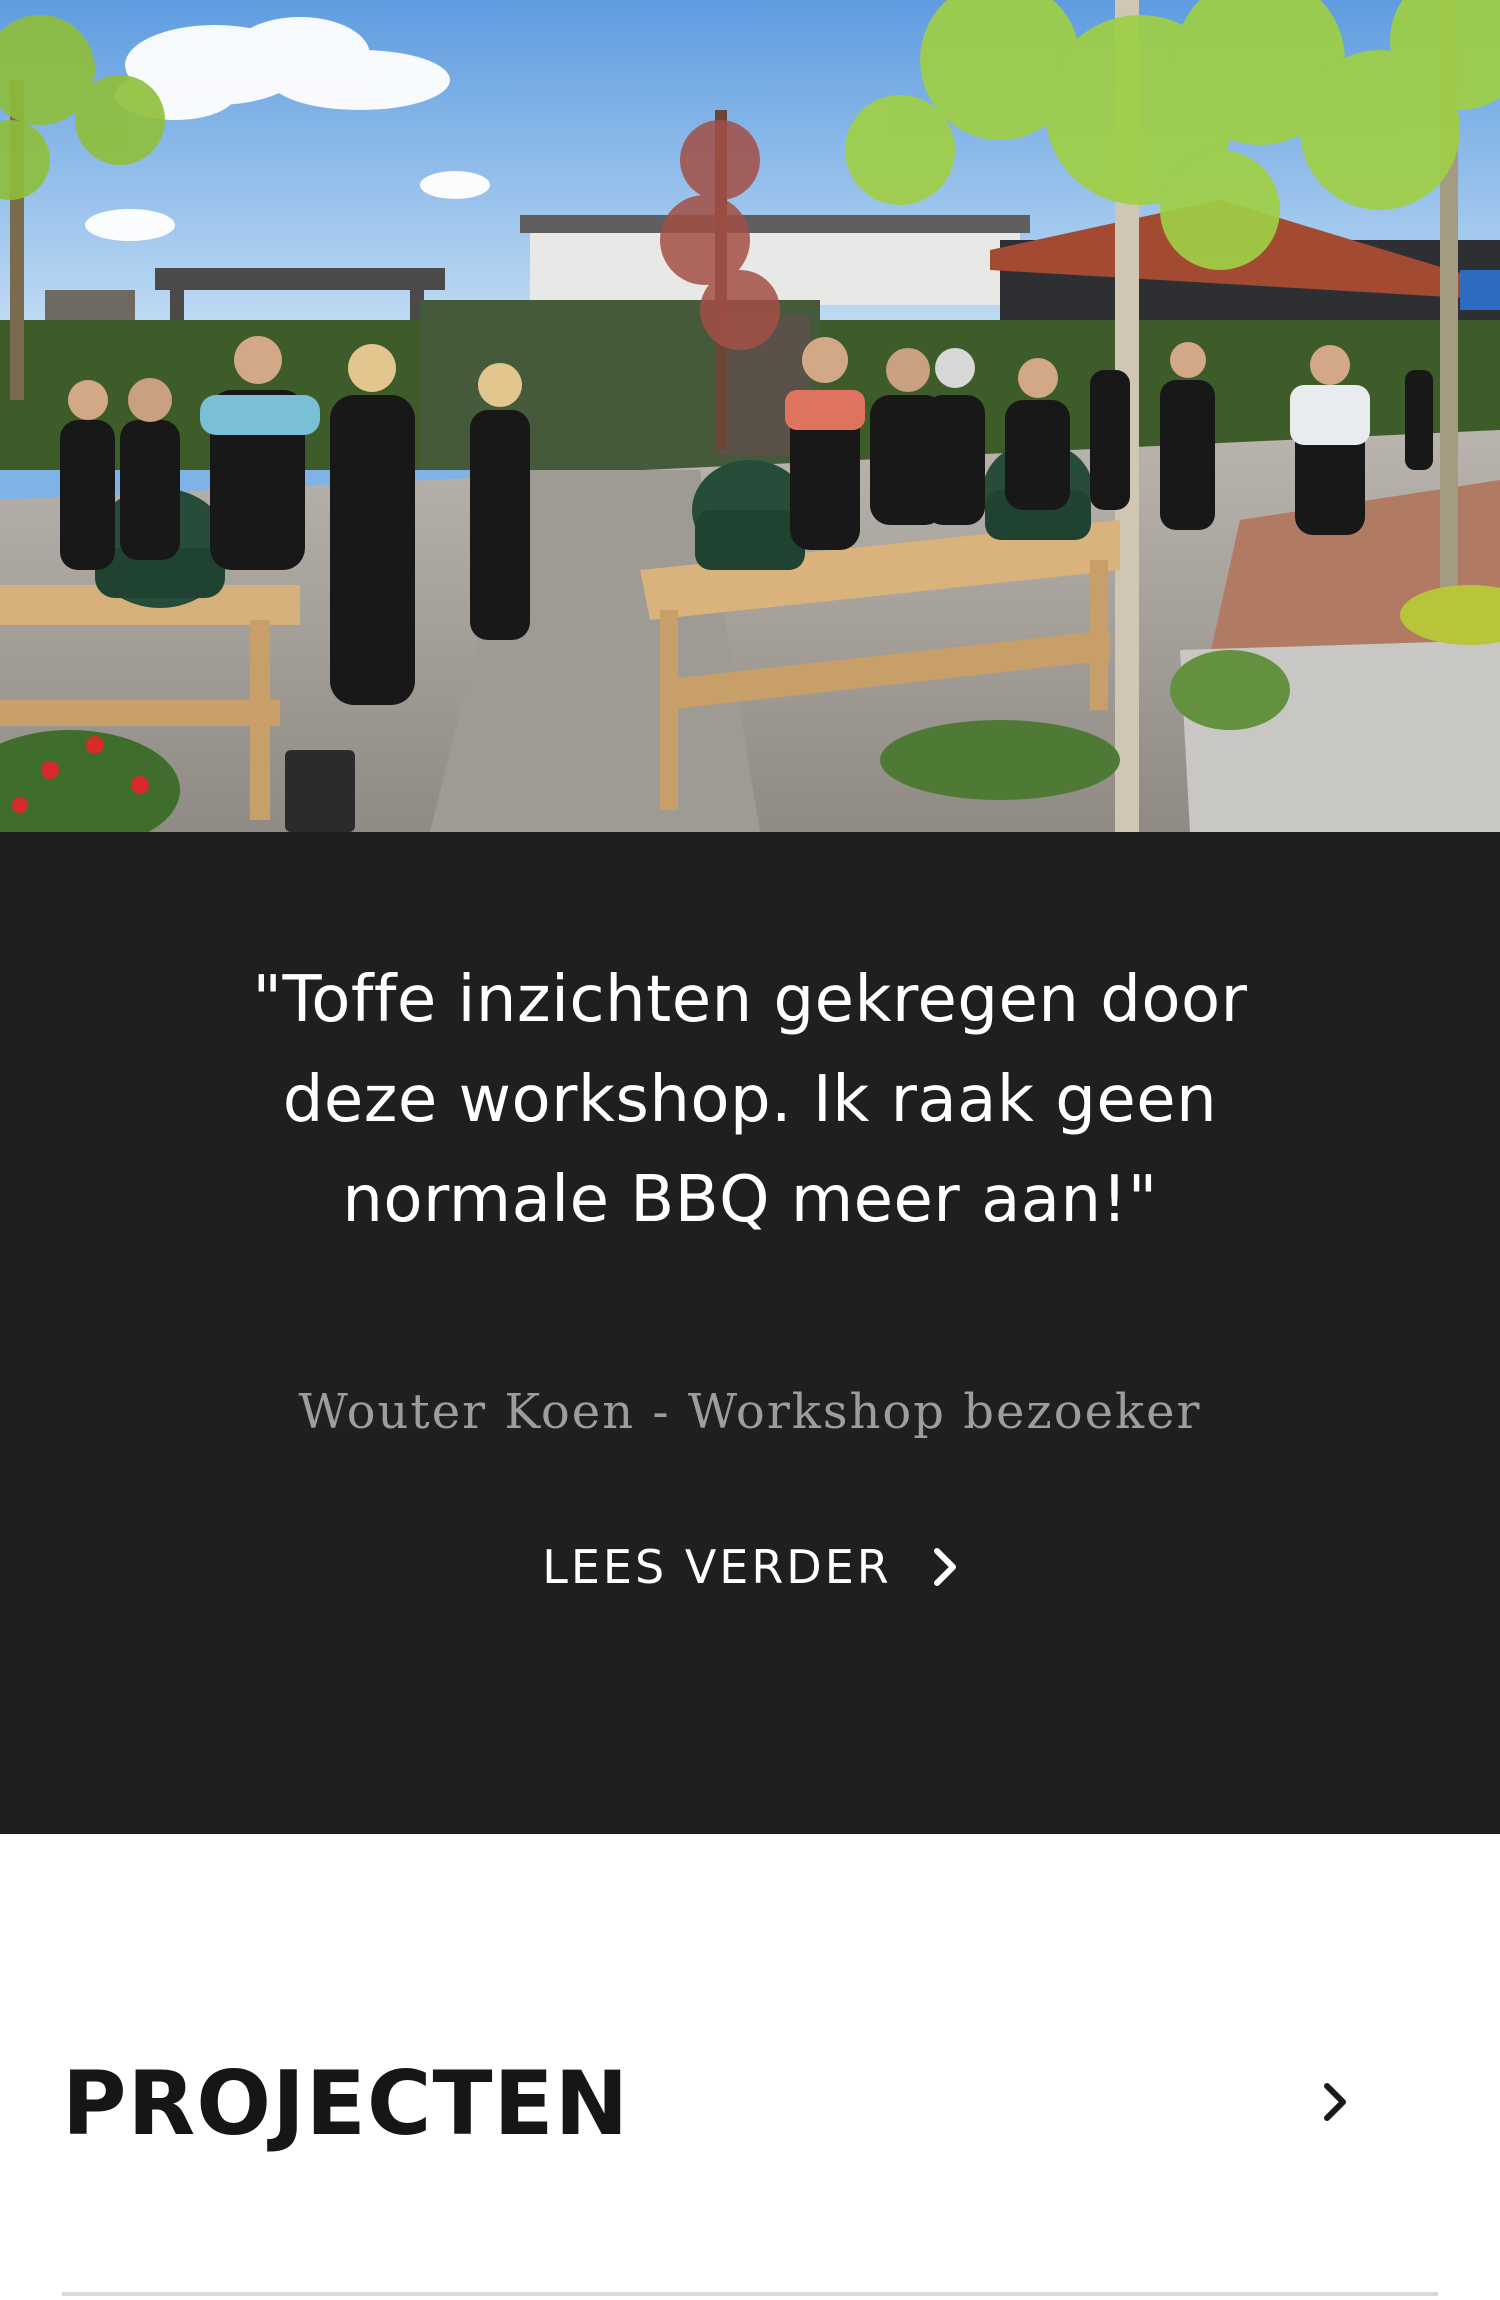 The image size is (1500, 2300). I want to click on testimonial-author: Wouter Koen - Workshop bezoeker, so click(750, 1412).